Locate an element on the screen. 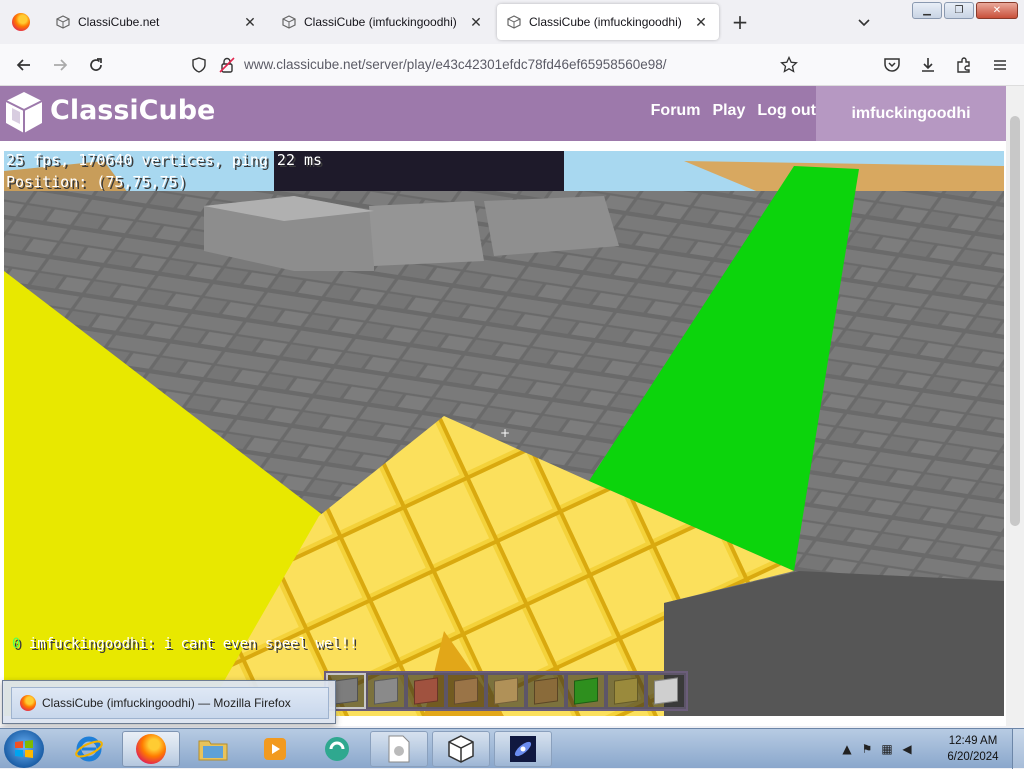 The height and width of the screenshot is (769, 1024). site-logo-text: ClassiCube is located at coordinates (132, 110).